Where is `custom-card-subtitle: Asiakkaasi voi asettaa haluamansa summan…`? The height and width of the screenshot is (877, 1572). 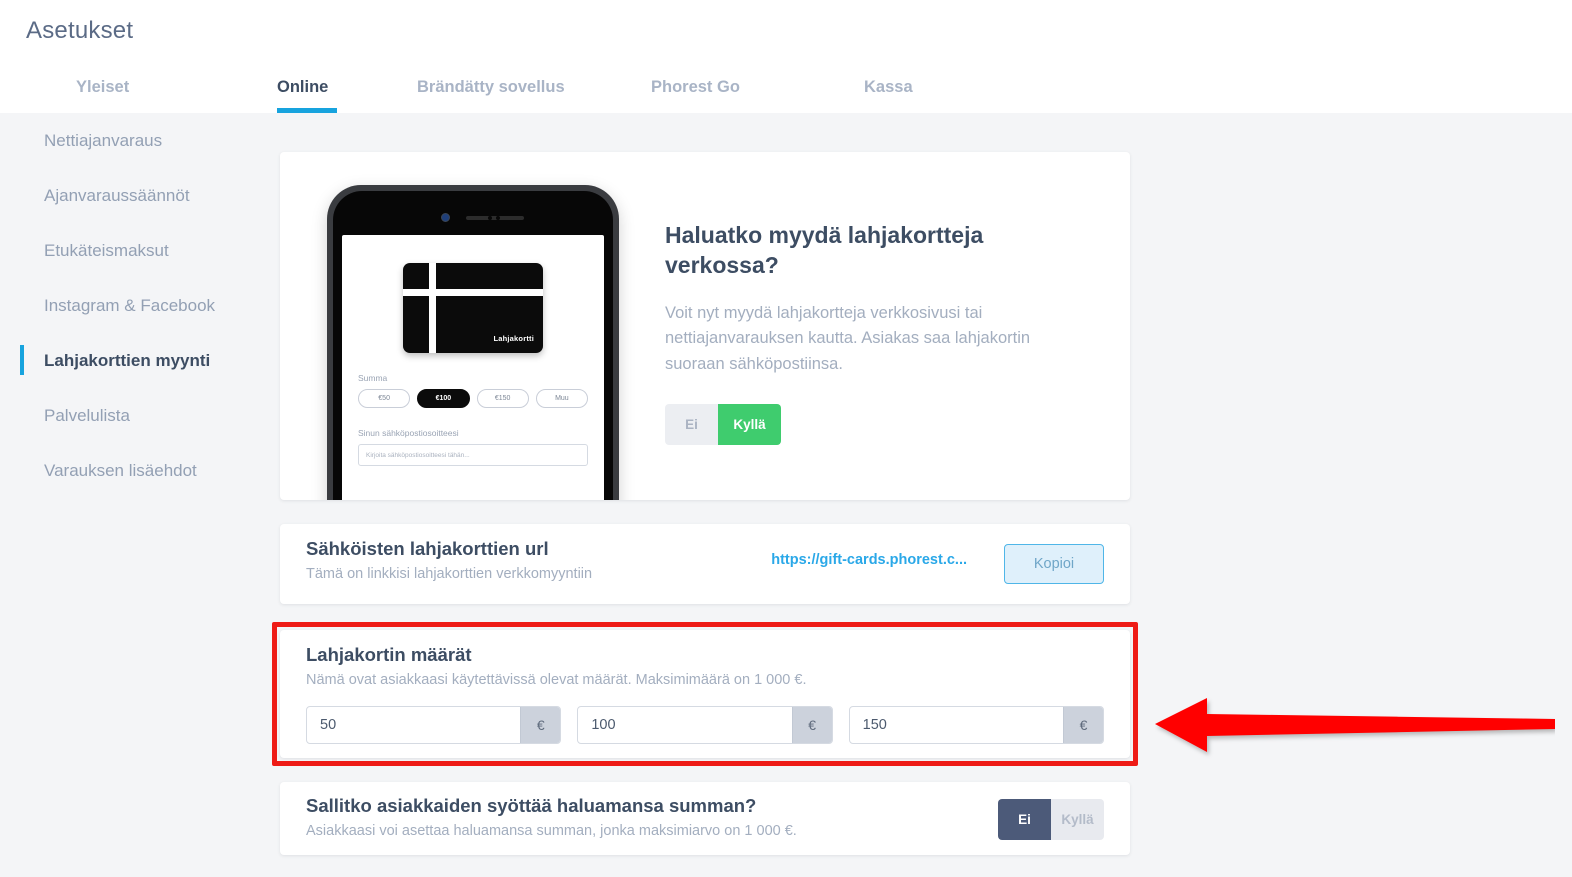 custom-card-subtitle: Asiakkaasi voi asettaa haluamansa summan… is located at coordinates (551, 831).